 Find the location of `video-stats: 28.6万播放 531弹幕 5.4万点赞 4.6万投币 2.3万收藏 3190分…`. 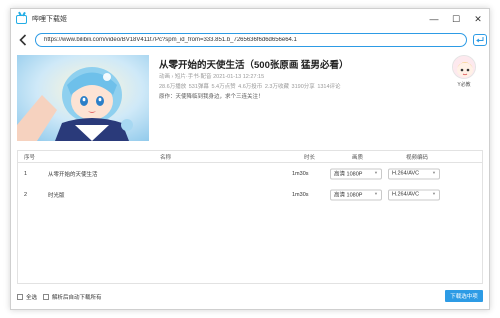

video-stats: 28.6万播放 531弹幕 5.4万点赞 4.6万投币 2.3万收藏 3190分… is located at coordinates (250, 86).